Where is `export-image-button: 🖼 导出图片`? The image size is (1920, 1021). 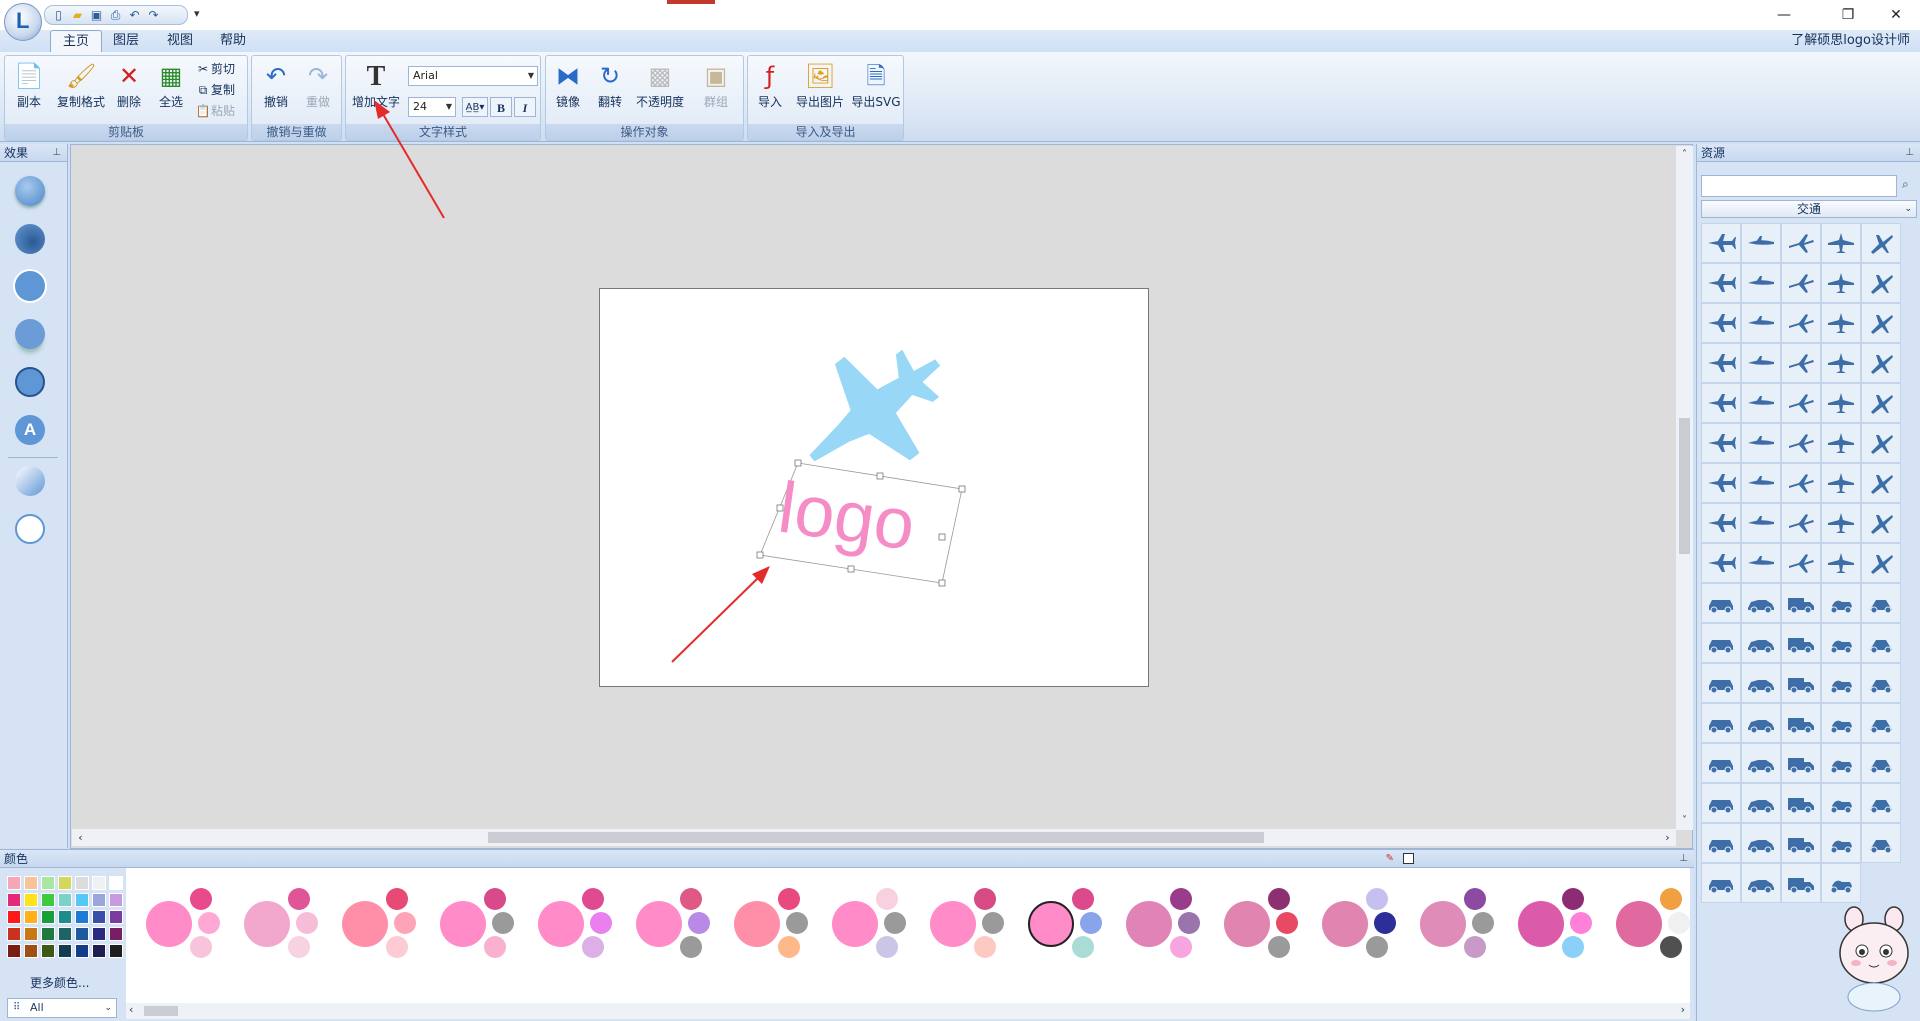
export-image-button: 🖼 导出图片 is located at coordinates (820, 85).